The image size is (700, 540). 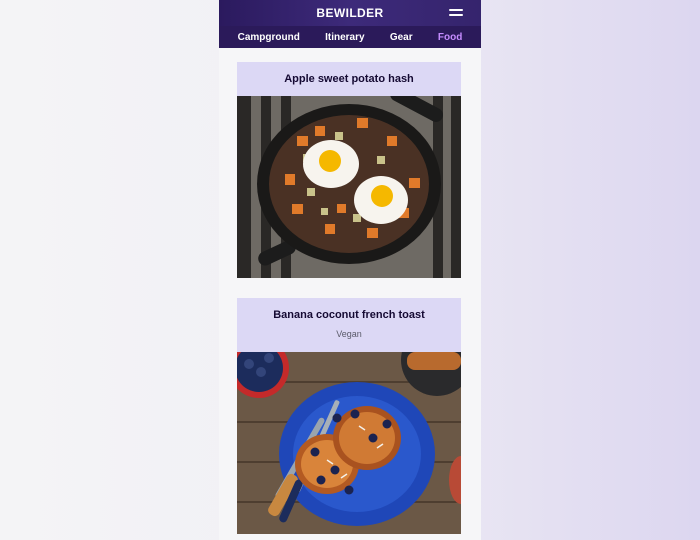 I want to click on recipe-card-apple-hash: Apple sweet potato hash, so click(x=349, y=170).